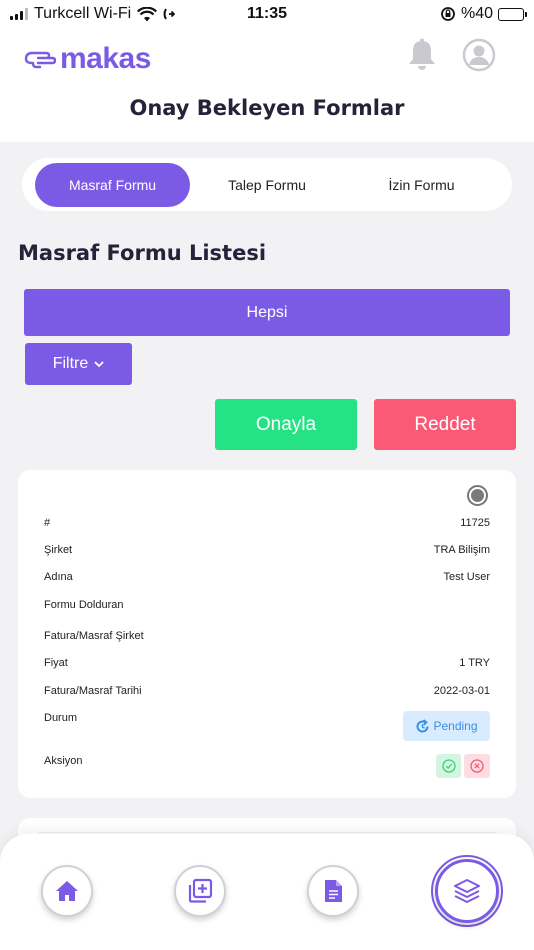  I want to click on tab-talep-formu: Talep Formu, so click(267, 185).